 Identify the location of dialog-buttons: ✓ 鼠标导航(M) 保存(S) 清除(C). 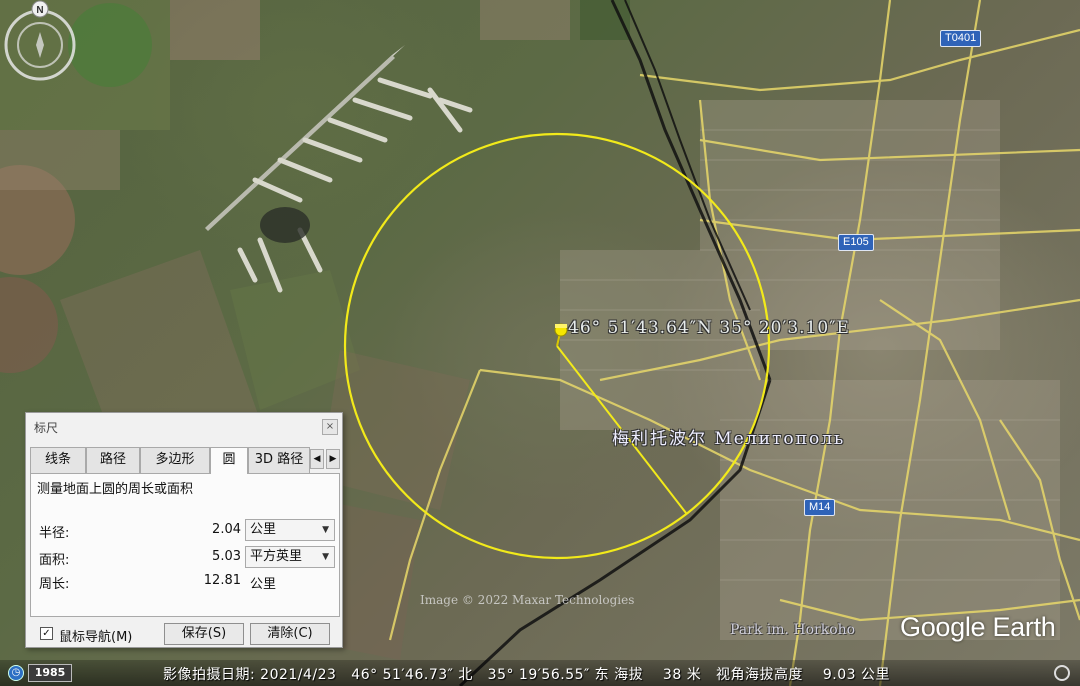
(185, 633).